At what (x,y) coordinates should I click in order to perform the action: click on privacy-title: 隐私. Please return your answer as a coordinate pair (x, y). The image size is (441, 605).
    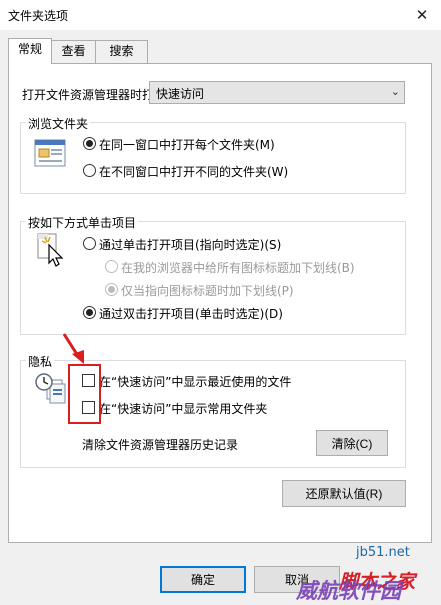
    Looking at the image, I should click on (40, 361).